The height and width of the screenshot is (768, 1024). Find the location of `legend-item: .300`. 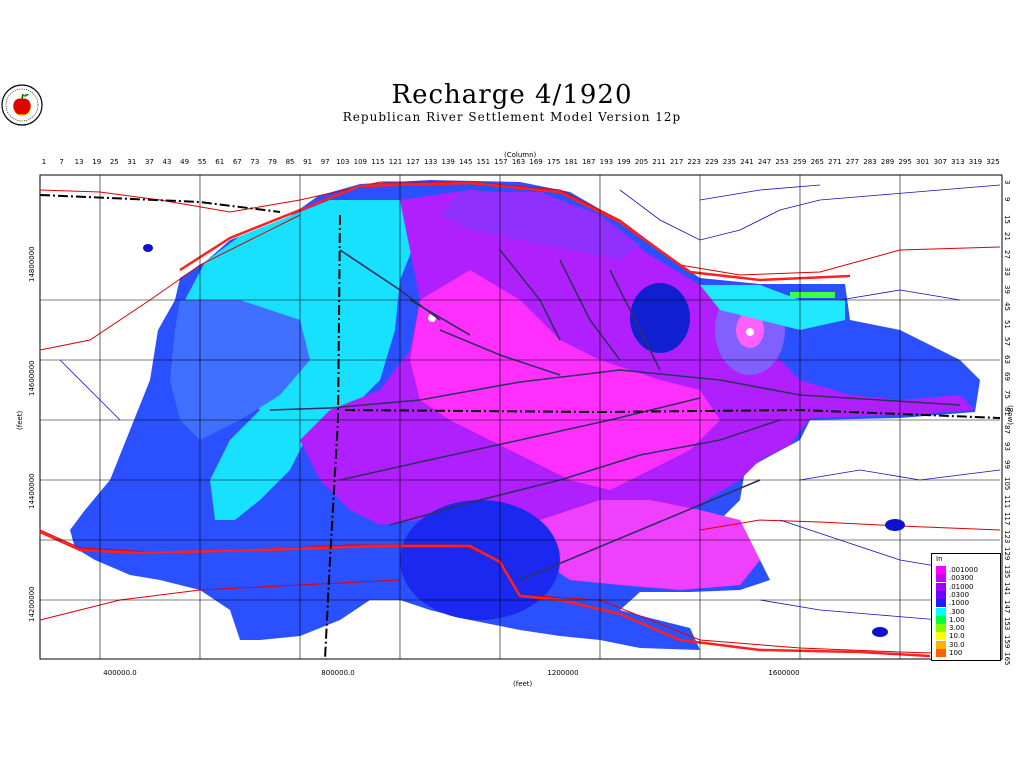

legend-item: .300 is located at coordinates (967, 611).